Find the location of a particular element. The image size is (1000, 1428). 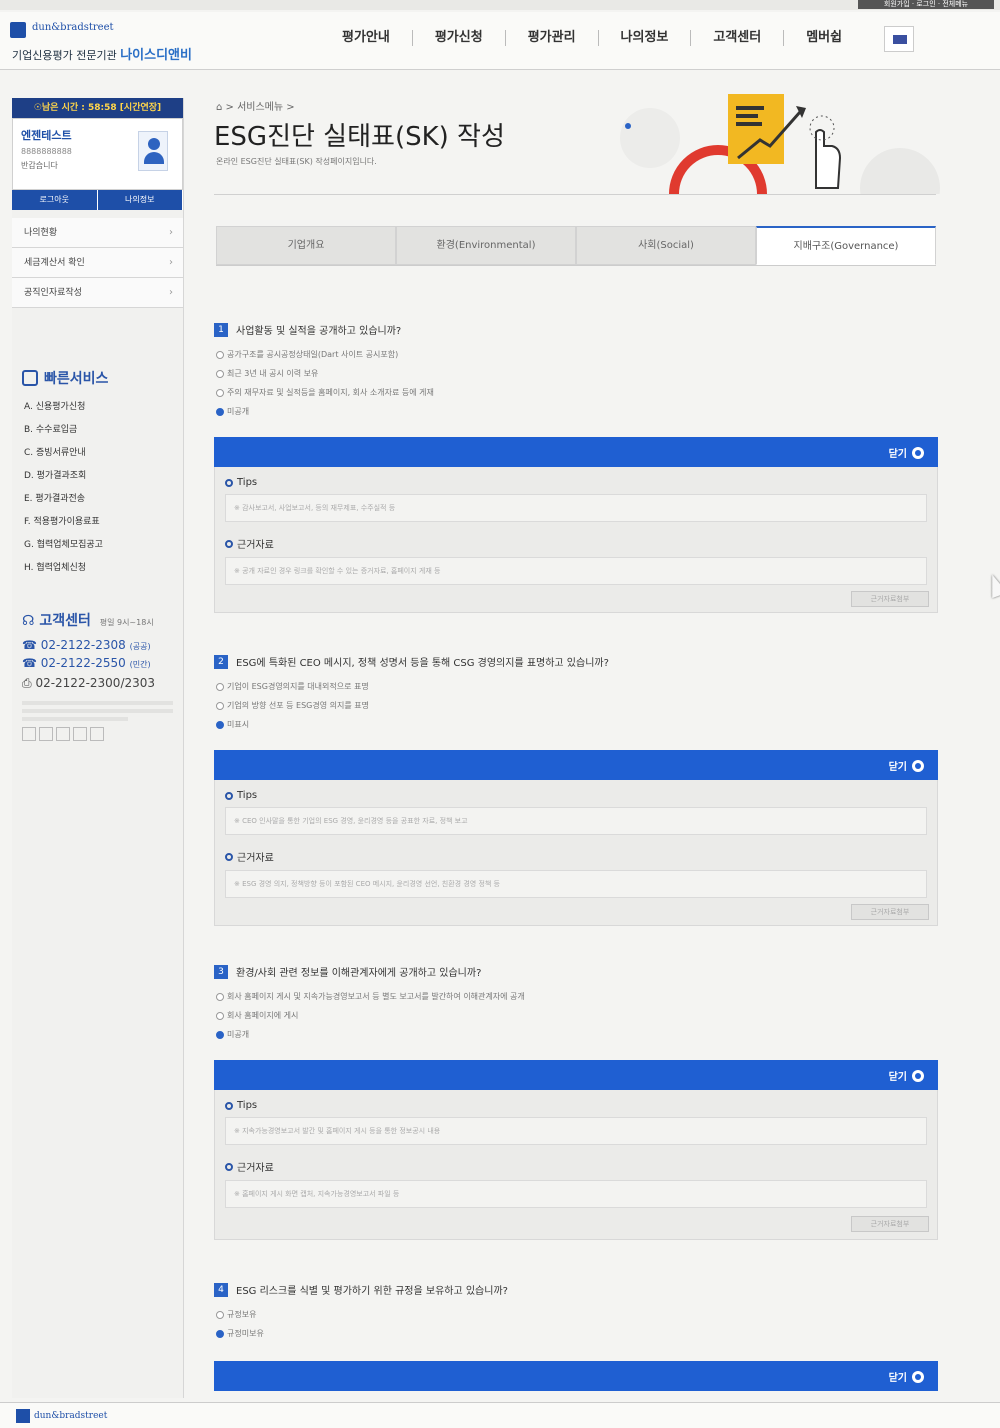

mouse-cursor-icon is located at coordinates (992, 585).